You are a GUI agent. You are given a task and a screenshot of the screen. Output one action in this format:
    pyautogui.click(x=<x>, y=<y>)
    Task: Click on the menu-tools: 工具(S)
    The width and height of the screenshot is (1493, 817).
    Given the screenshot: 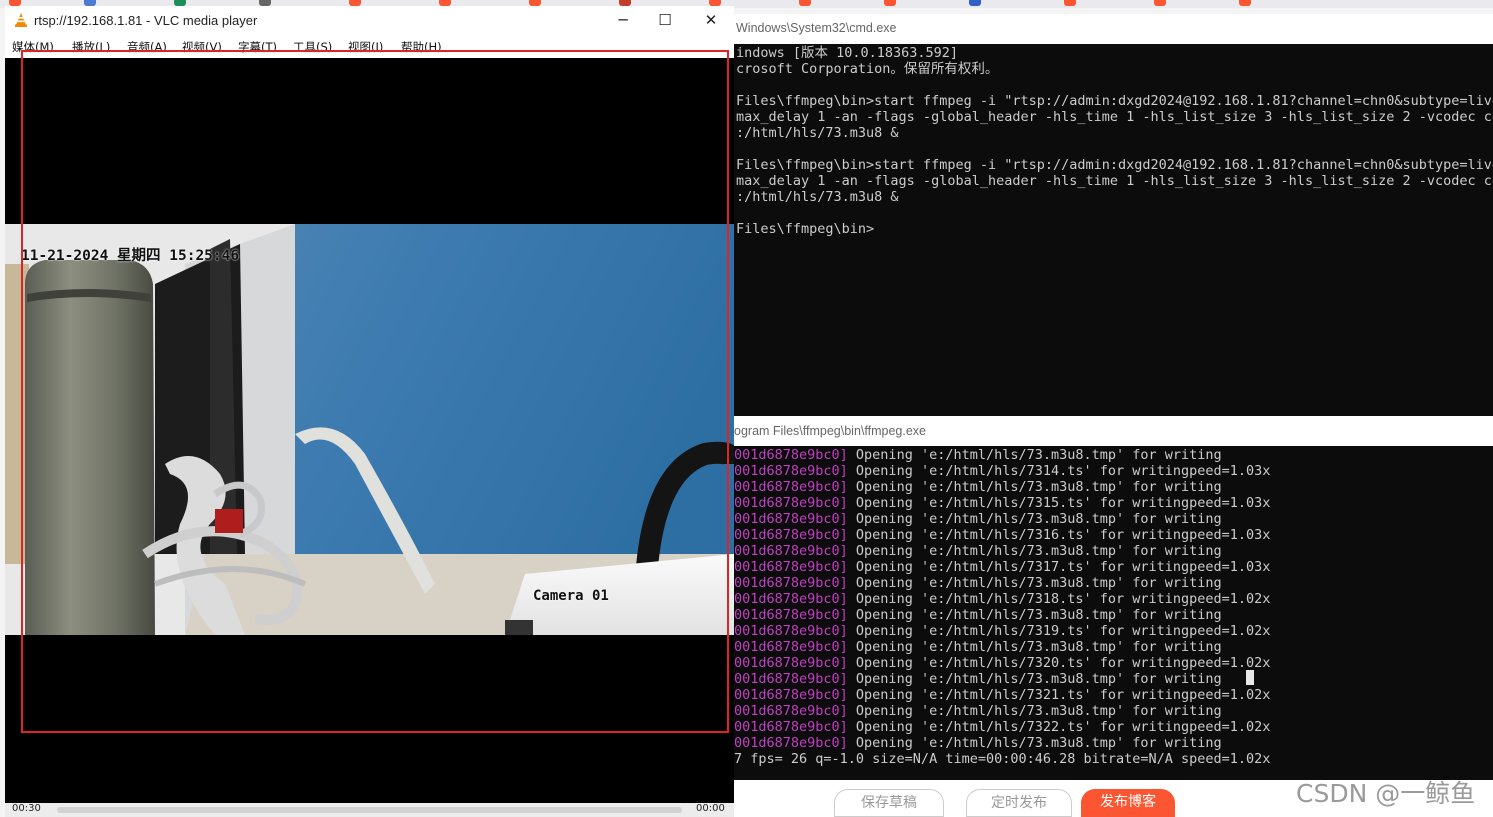 What is the action you would take?
    pyautogui.click(x=312, y=47)
    